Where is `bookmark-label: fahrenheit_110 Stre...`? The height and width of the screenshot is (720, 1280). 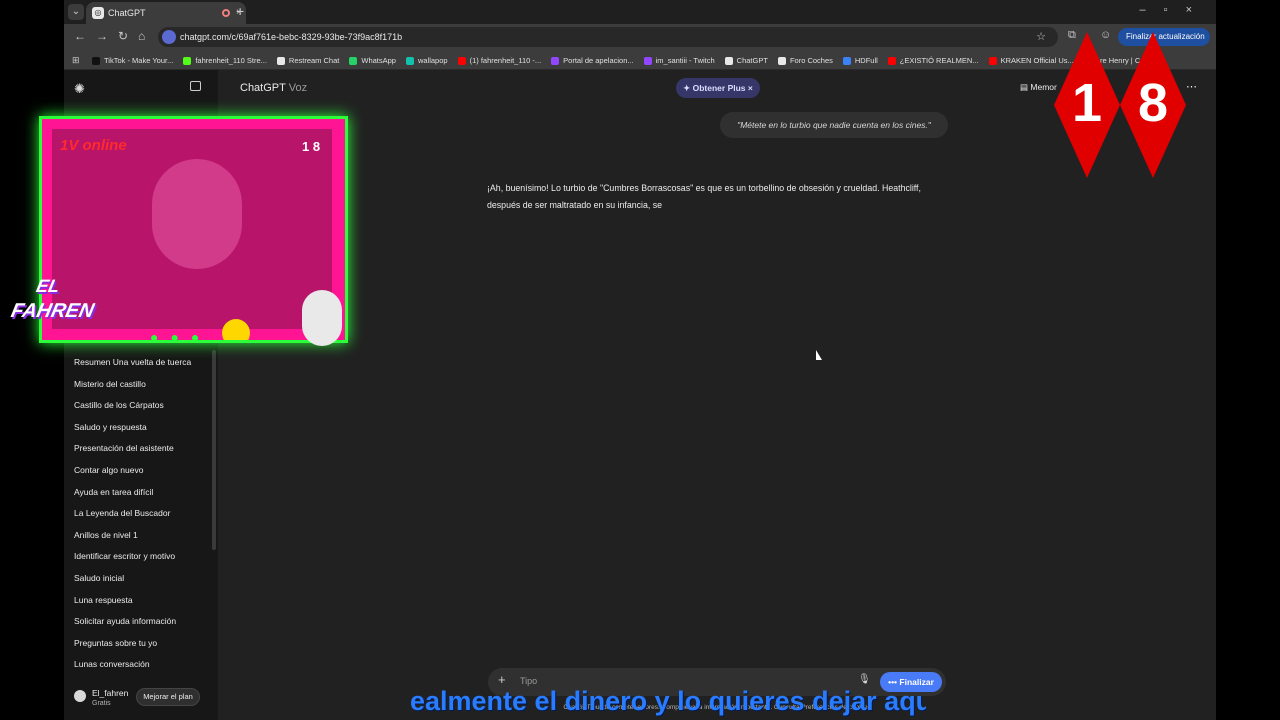
bookmark-label: fahrenheit_110 Stre... is located at coordinates (231, 60).